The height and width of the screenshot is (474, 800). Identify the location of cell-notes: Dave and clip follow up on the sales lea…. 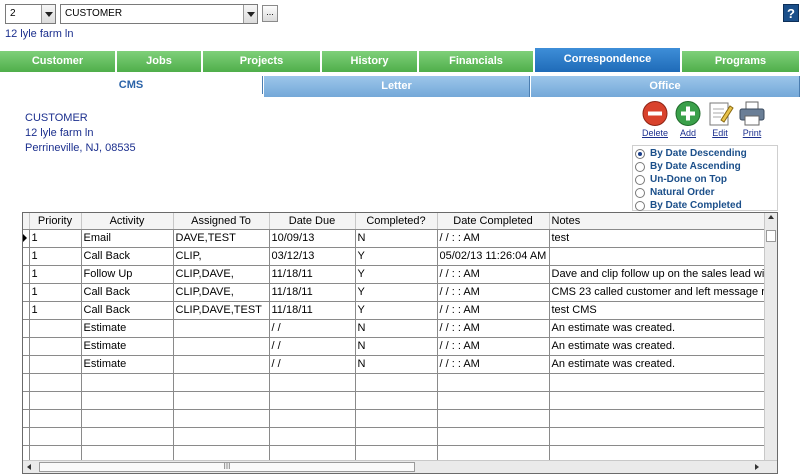
(658, 274).